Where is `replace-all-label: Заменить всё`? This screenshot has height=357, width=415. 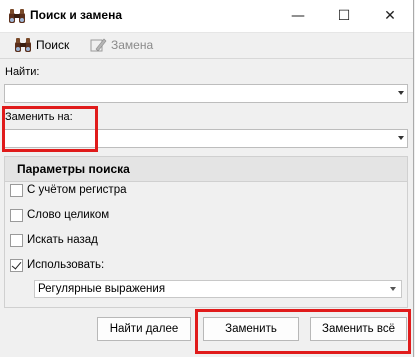
replace-all-label: Заменить всё is located at coordinates (358, 329).